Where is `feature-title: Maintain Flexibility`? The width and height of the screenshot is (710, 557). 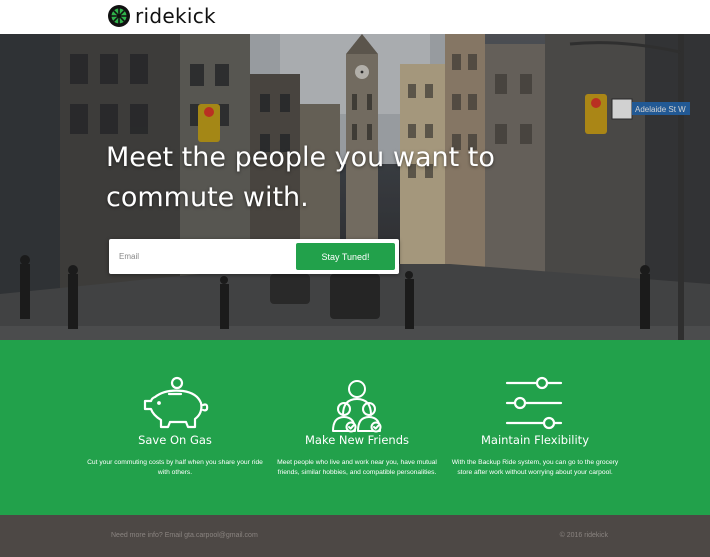
feature-title: Maintain Flexibility is located at coordinates (535, 440).